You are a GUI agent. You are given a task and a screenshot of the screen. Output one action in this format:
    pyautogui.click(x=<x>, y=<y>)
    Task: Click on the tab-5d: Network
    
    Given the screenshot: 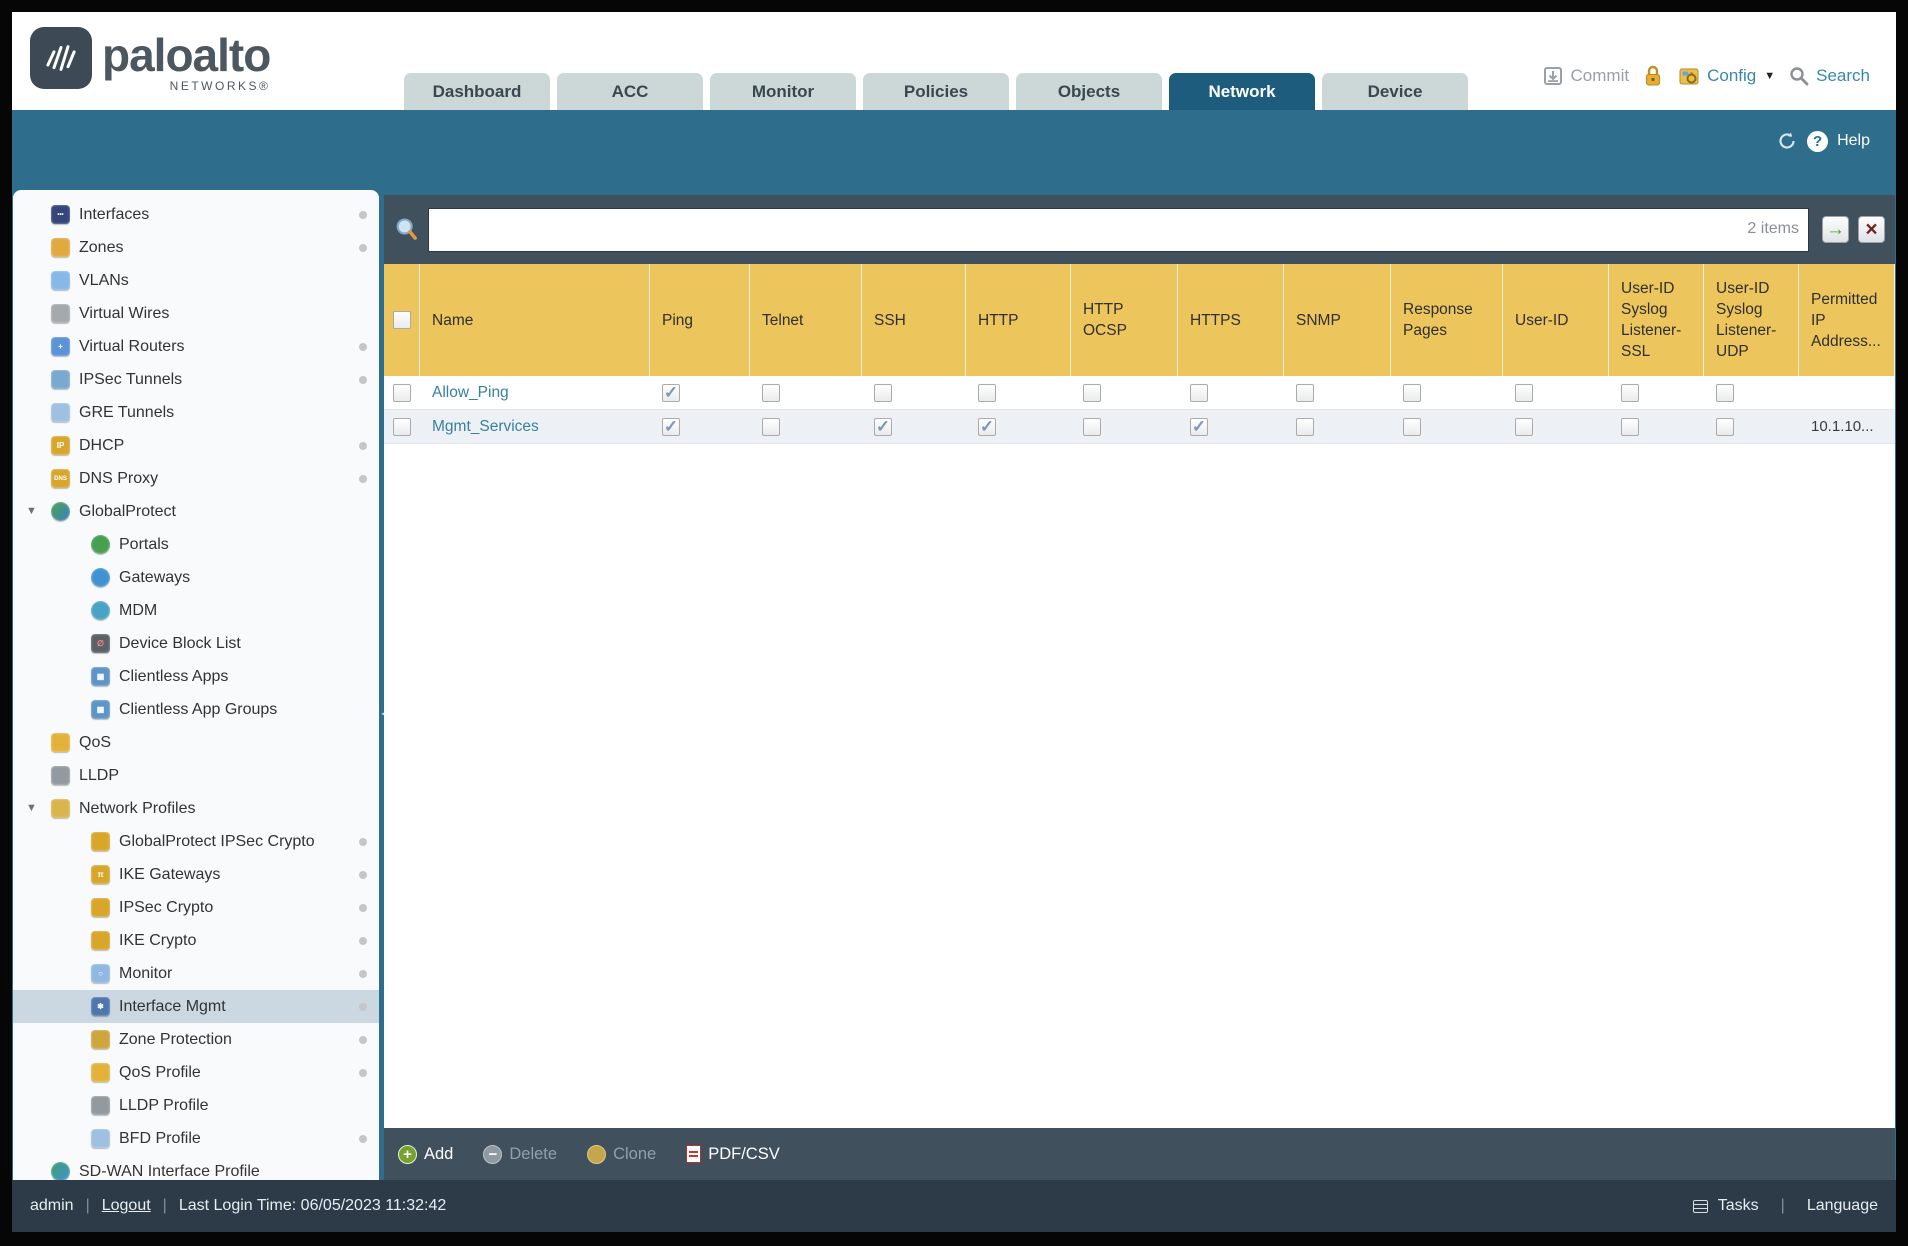 What is the action you would take?
    pyautogui.click(x=1242, y=91)
    